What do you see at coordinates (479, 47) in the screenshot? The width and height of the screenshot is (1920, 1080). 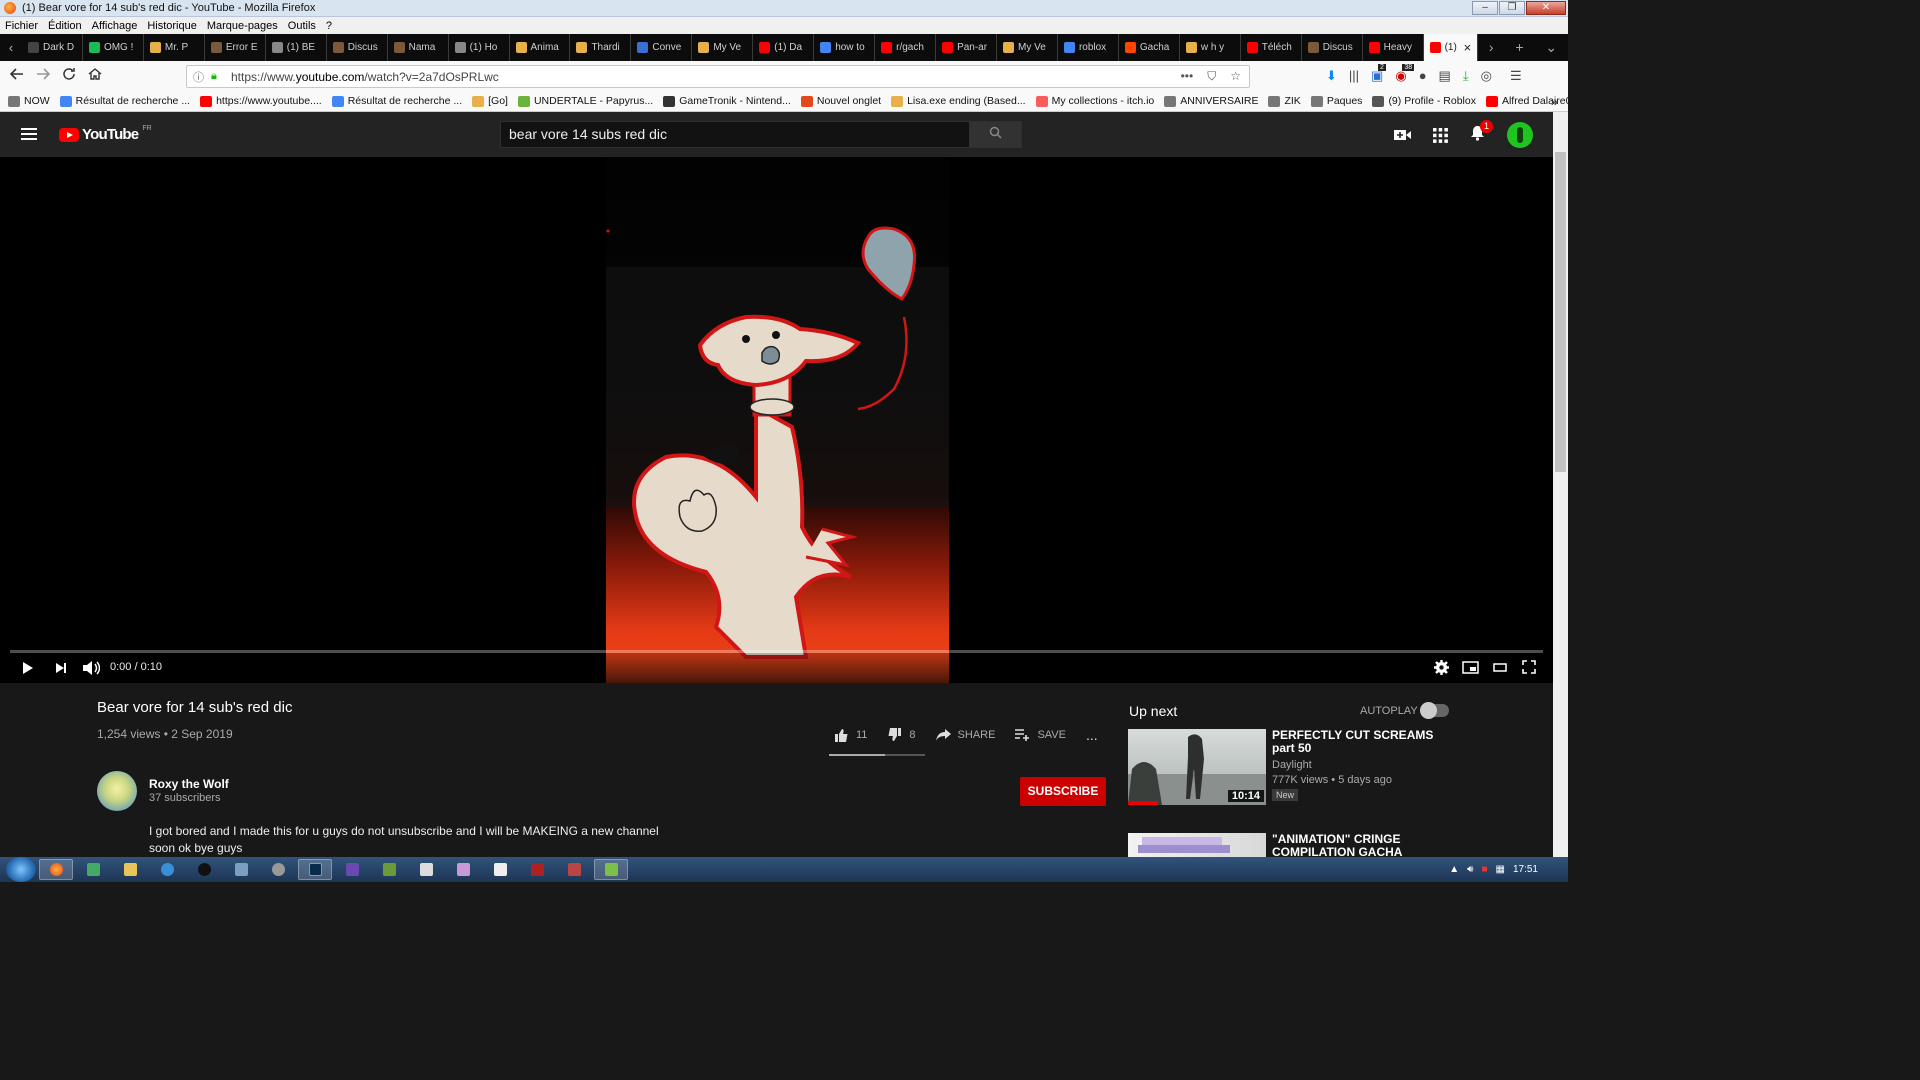 I see `browser-tab: (1) Ho` at bounding box center [479, 47].